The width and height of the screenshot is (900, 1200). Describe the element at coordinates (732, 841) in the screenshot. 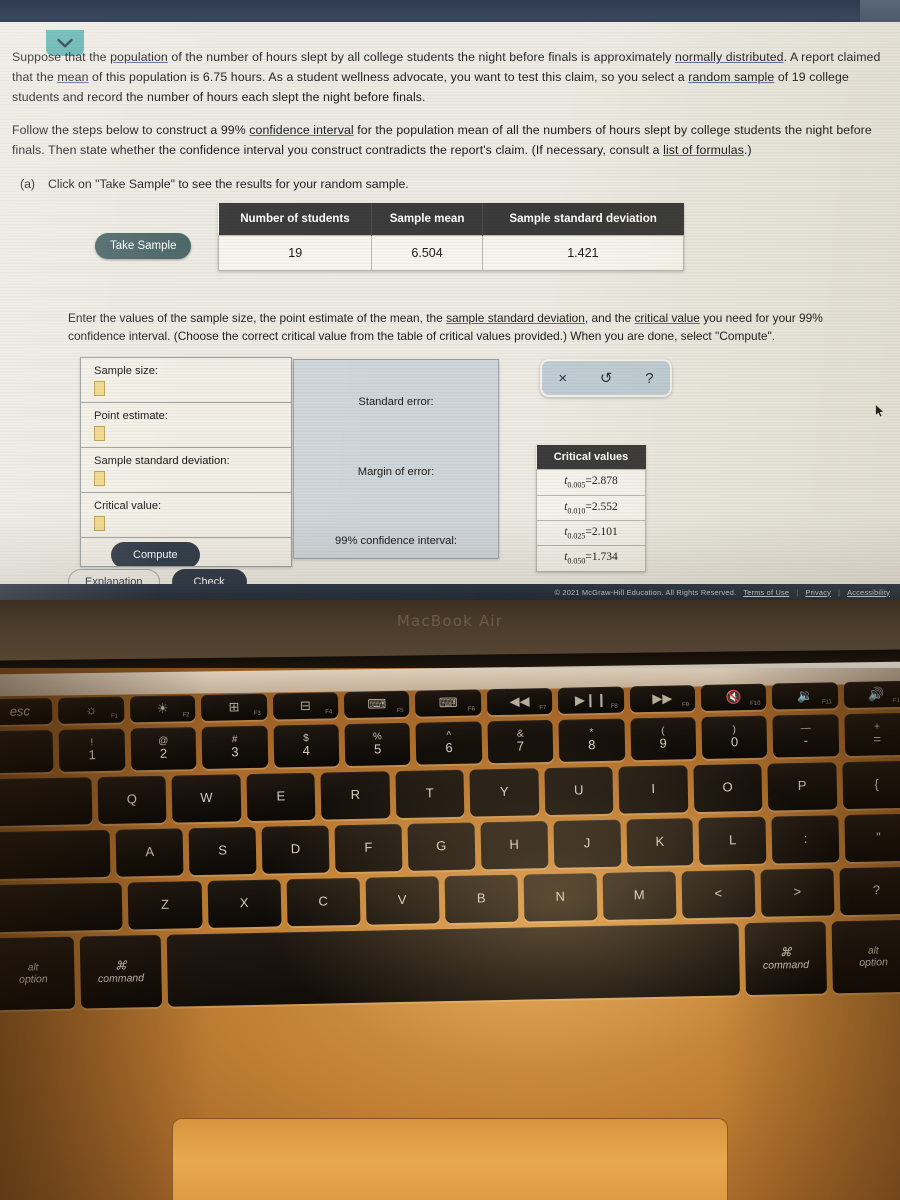

I see `key-l: L` at that location.